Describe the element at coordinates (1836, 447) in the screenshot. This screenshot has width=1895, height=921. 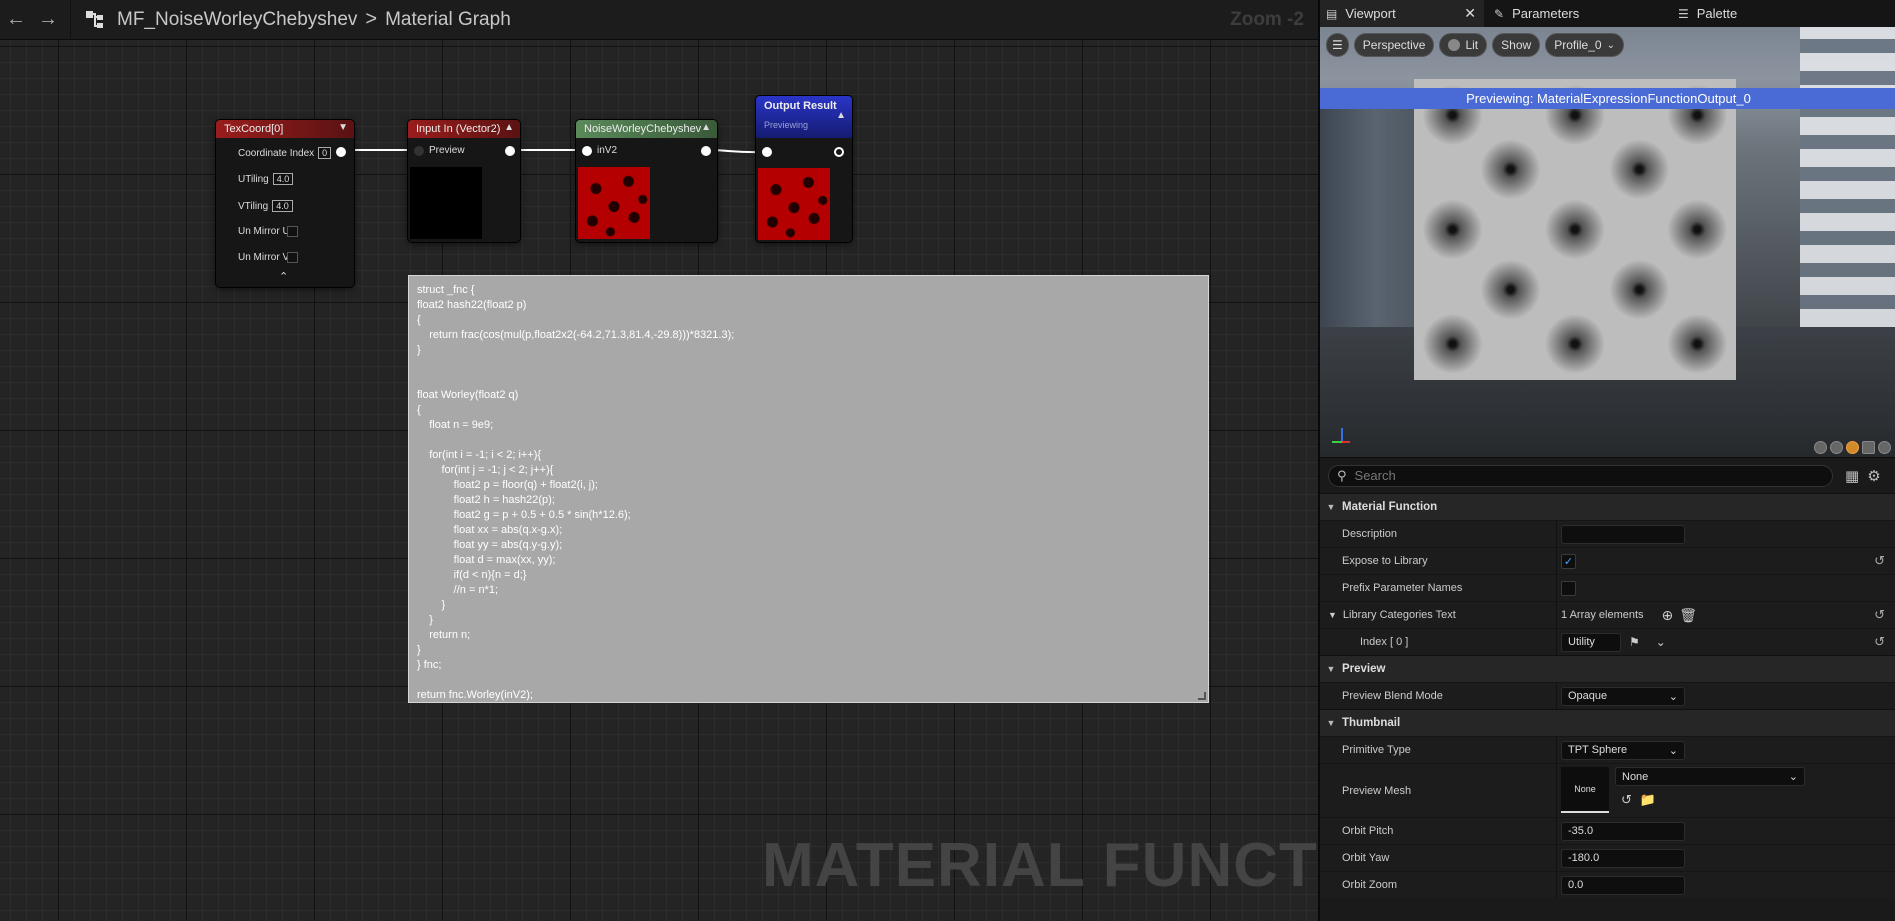
I see `sphere-shape-icon` at that location.